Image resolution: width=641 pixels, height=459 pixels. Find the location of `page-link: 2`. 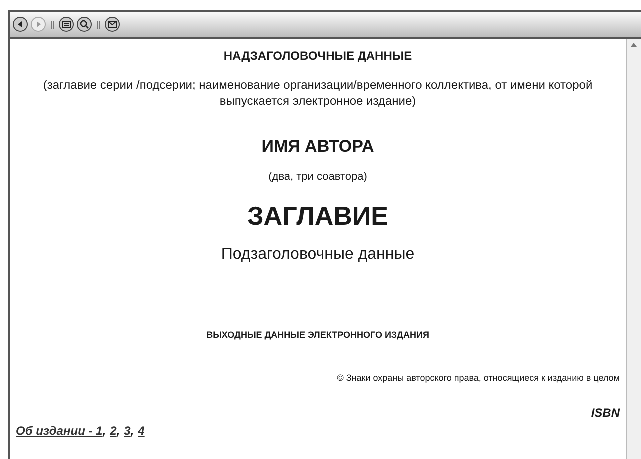

page-link: 2 is located at coordinates (113, 431).